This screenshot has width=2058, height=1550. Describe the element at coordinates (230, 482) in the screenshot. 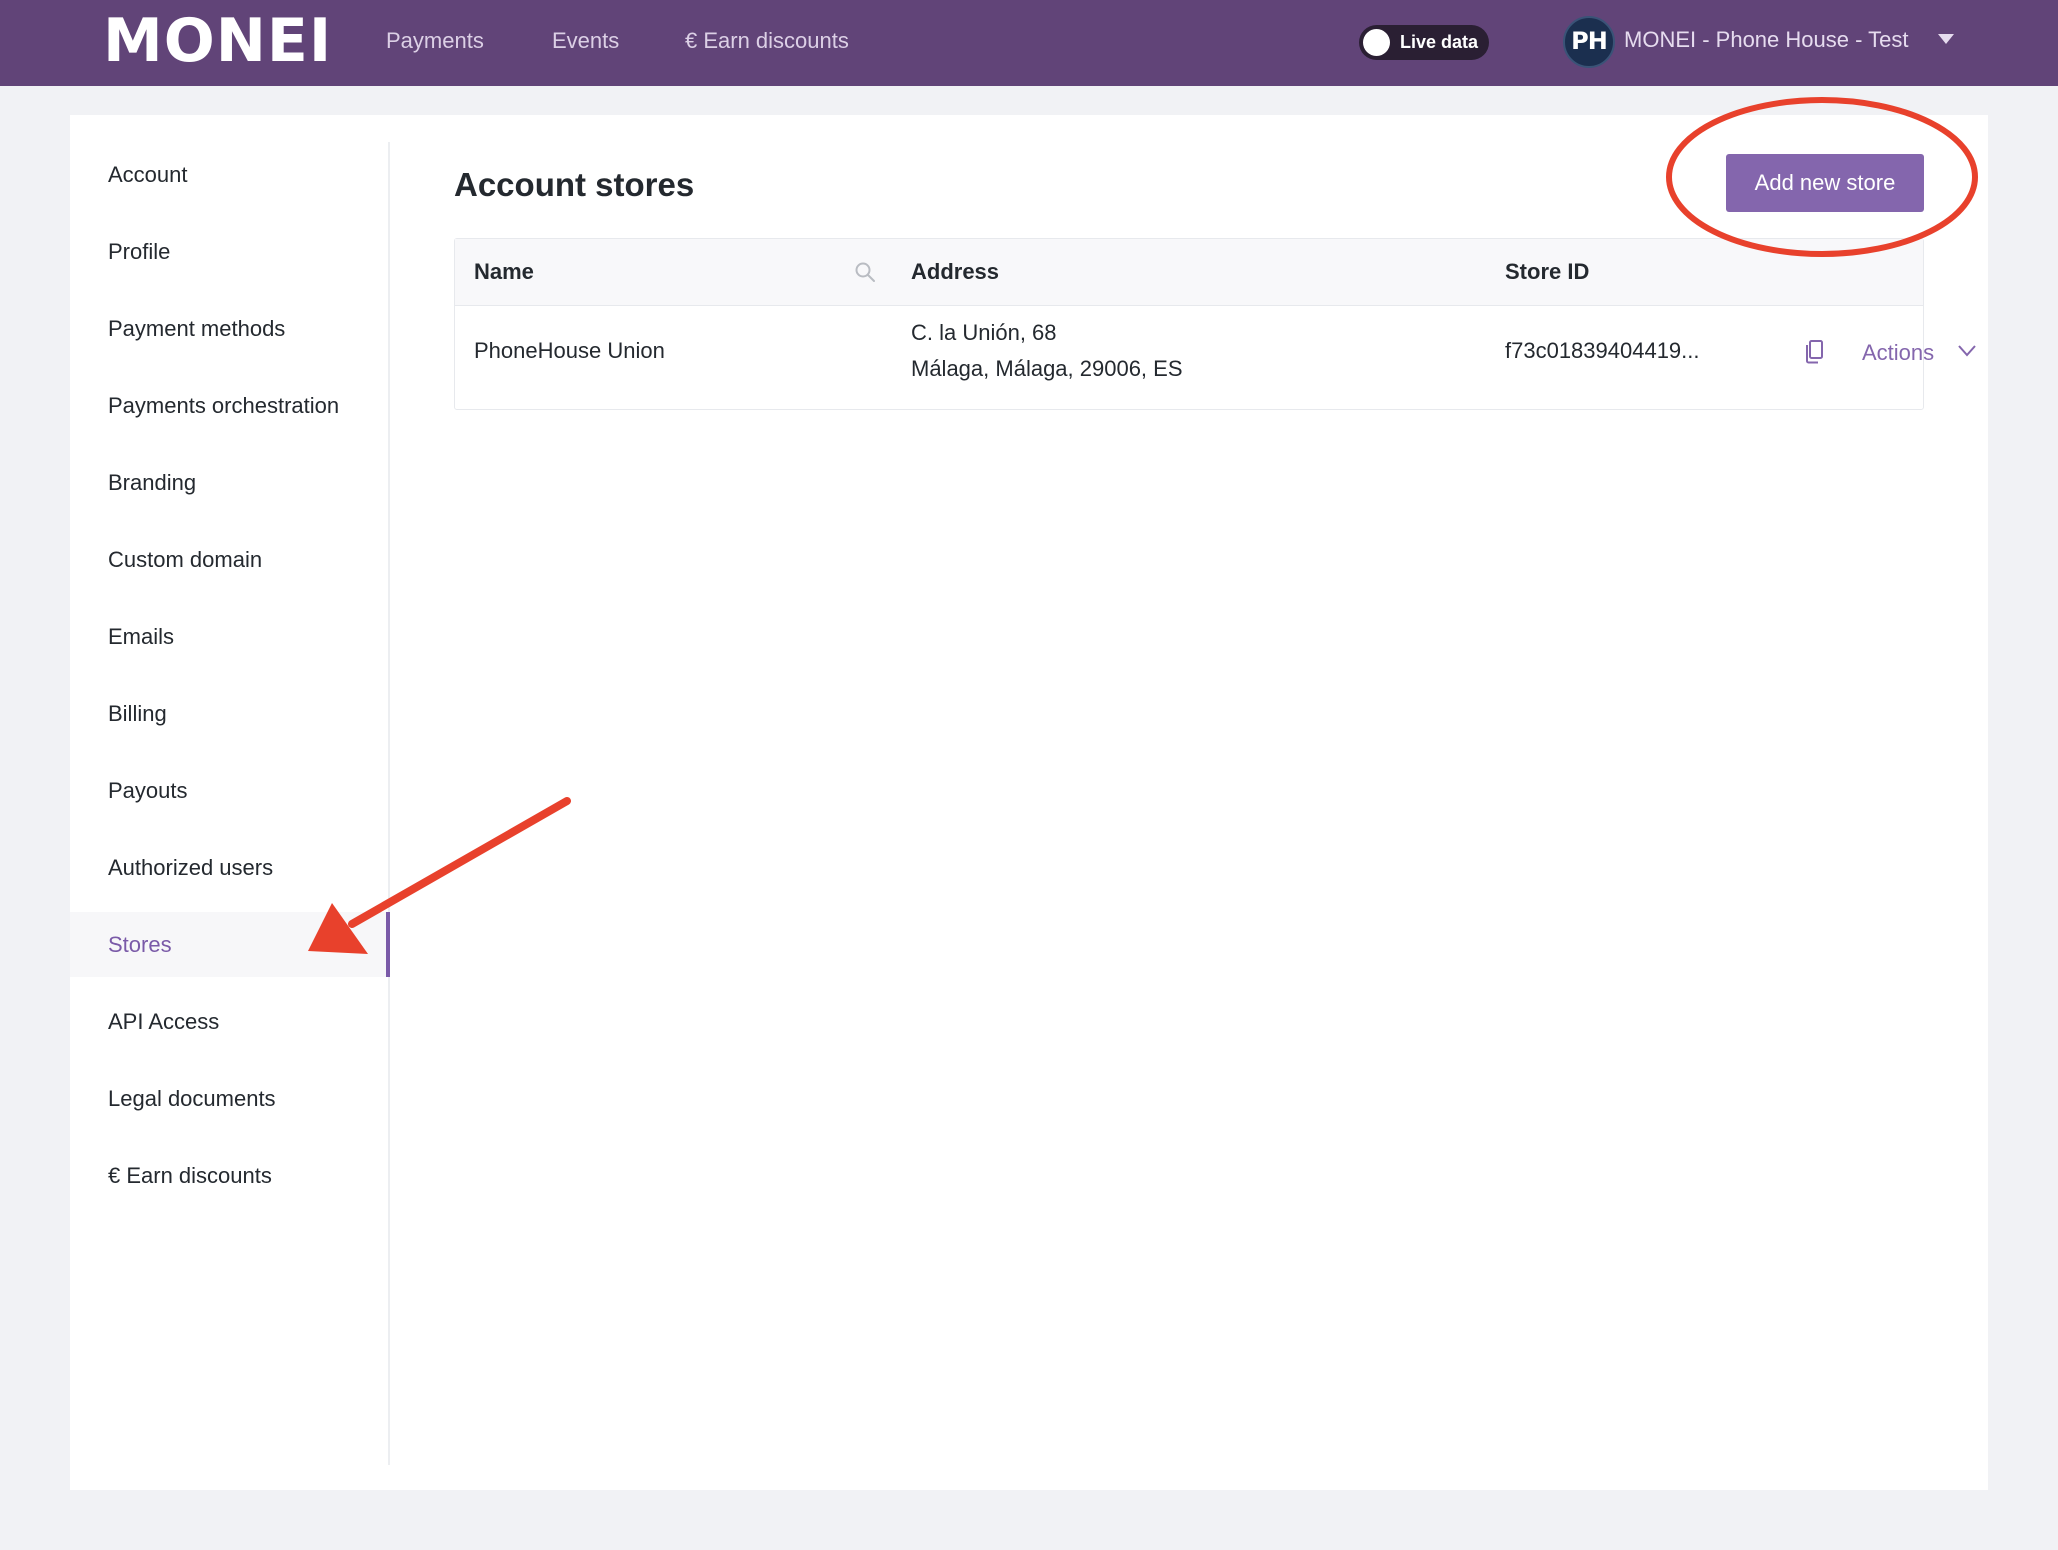

I see `sidebar-item-branding: Branding` at that location.